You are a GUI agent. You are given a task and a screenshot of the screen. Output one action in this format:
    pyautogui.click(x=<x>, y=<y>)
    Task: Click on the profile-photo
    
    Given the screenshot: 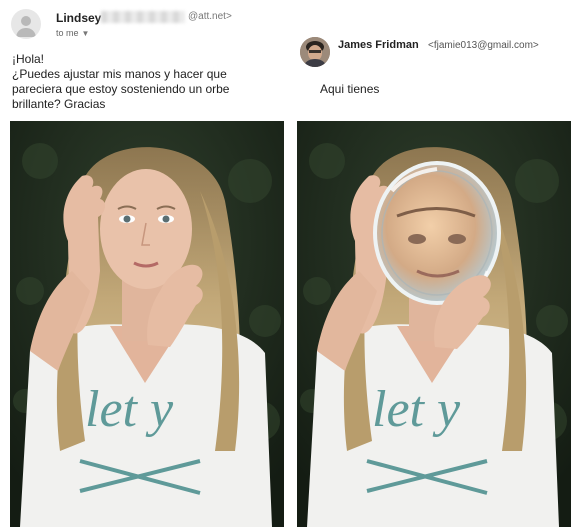 What is the action you would take?
    pyautogui.click(x=315, y=52)
    